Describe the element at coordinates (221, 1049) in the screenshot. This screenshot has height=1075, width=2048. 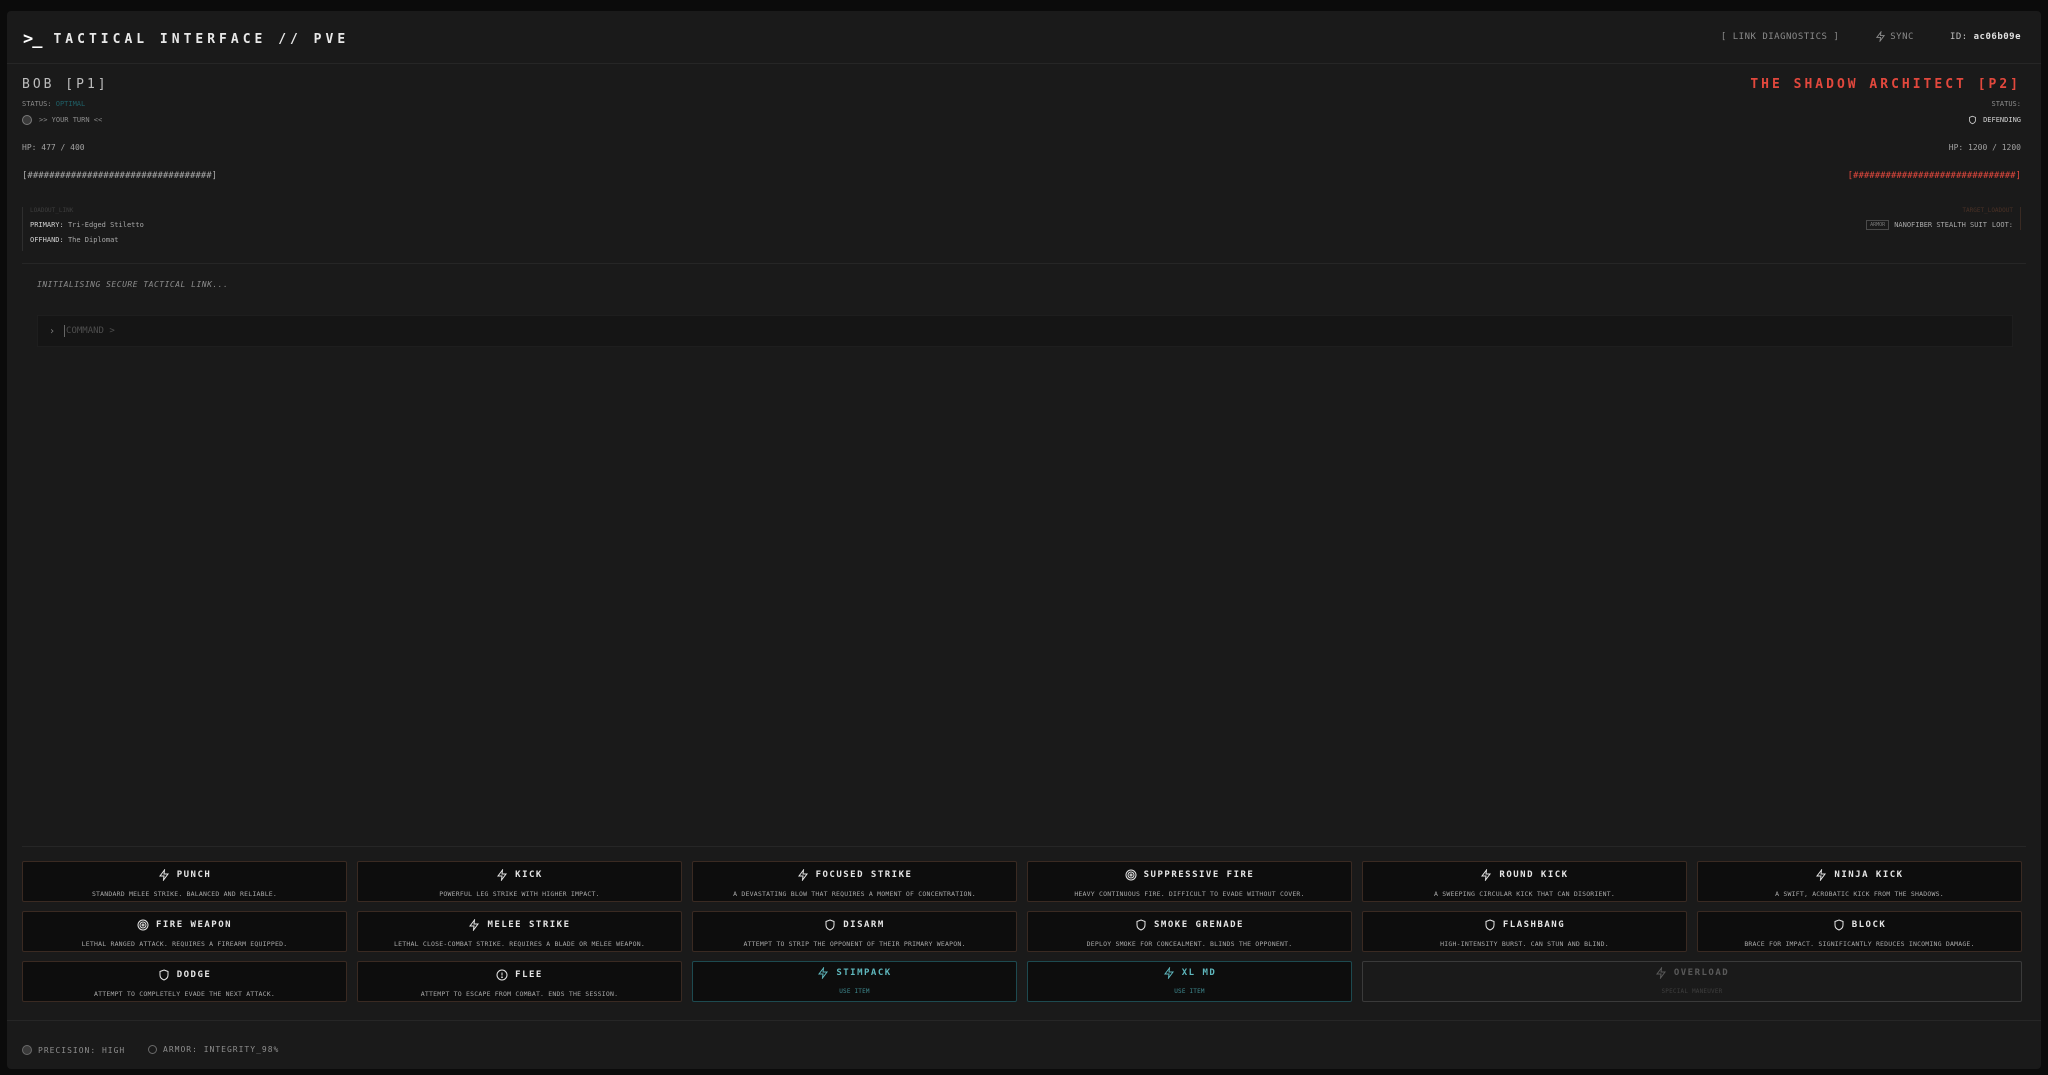
I see `armor-text: ARMOR: INTEGRITY_98%` at that location.